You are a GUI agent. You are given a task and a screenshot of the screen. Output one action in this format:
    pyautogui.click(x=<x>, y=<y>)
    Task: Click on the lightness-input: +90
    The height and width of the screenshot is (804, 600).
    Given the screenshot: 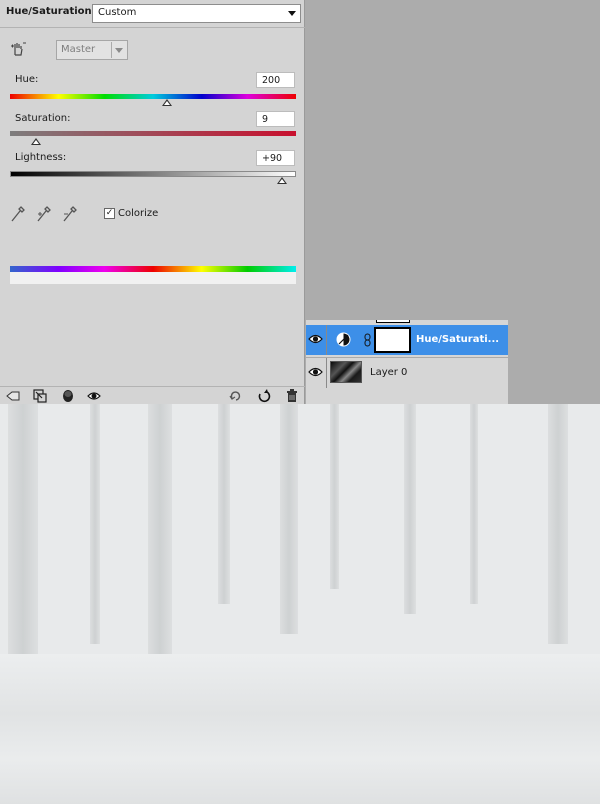 What is the action you would take?
    pyautogui.click(x=275, y=158)
    